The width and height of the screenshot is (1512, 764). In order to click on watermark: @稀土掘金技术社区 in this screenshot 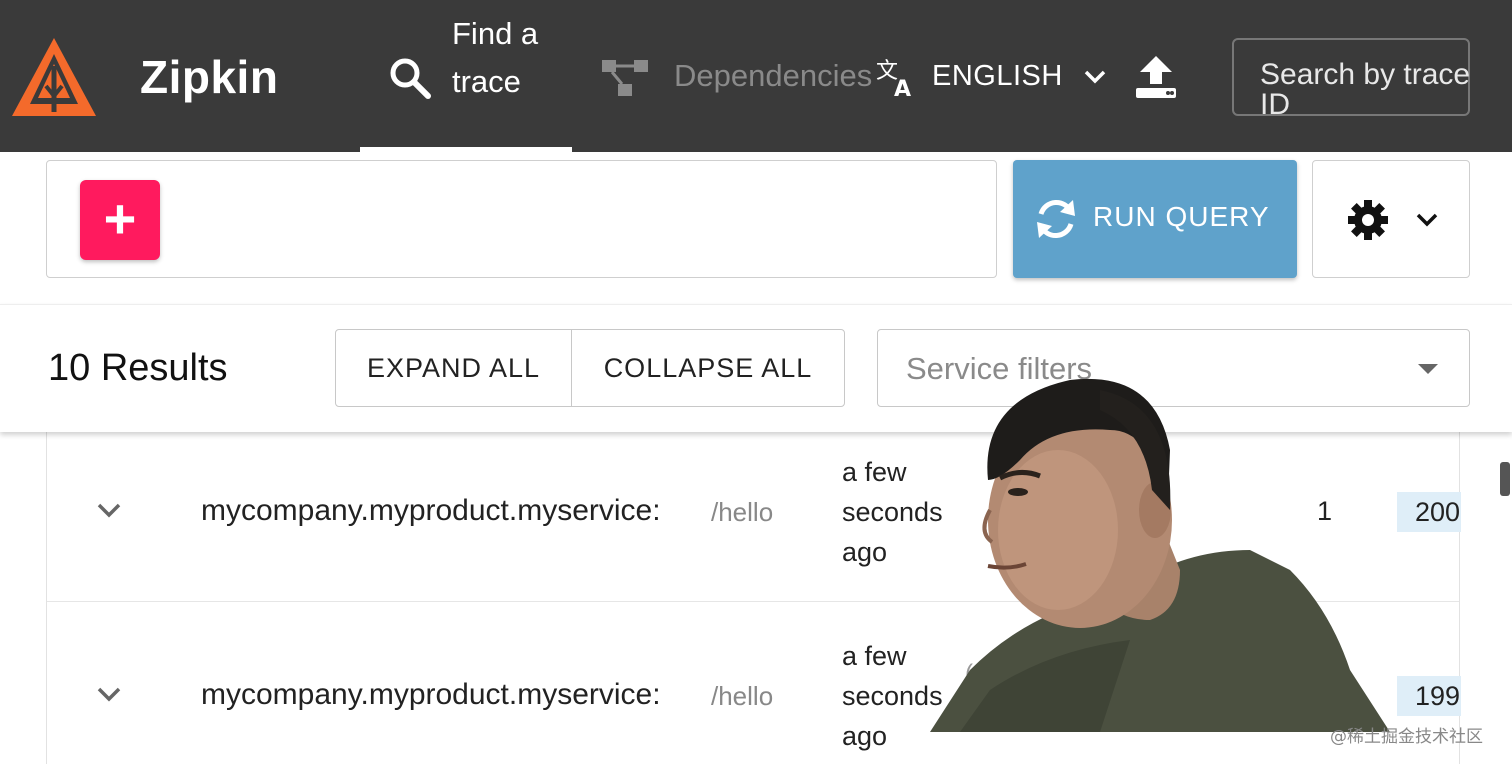, I will do `click(1406, 737)`.